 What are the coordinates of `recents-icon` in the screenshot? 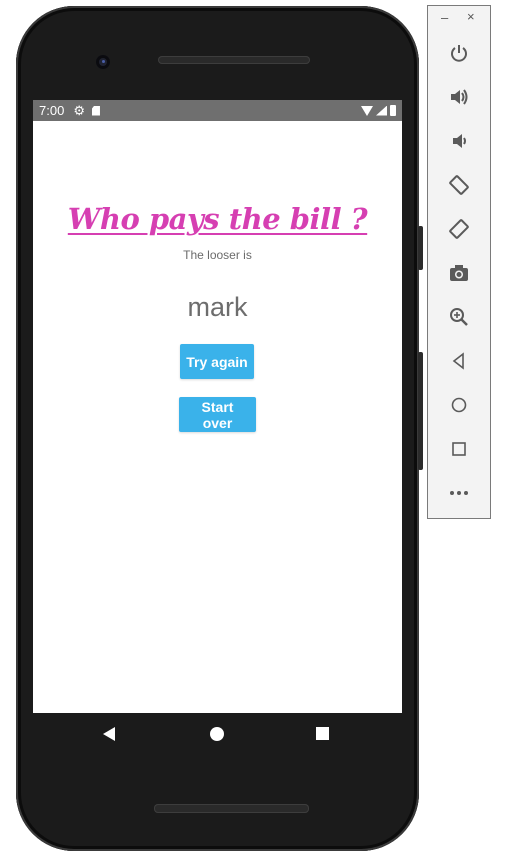 It's located at (322, 733).